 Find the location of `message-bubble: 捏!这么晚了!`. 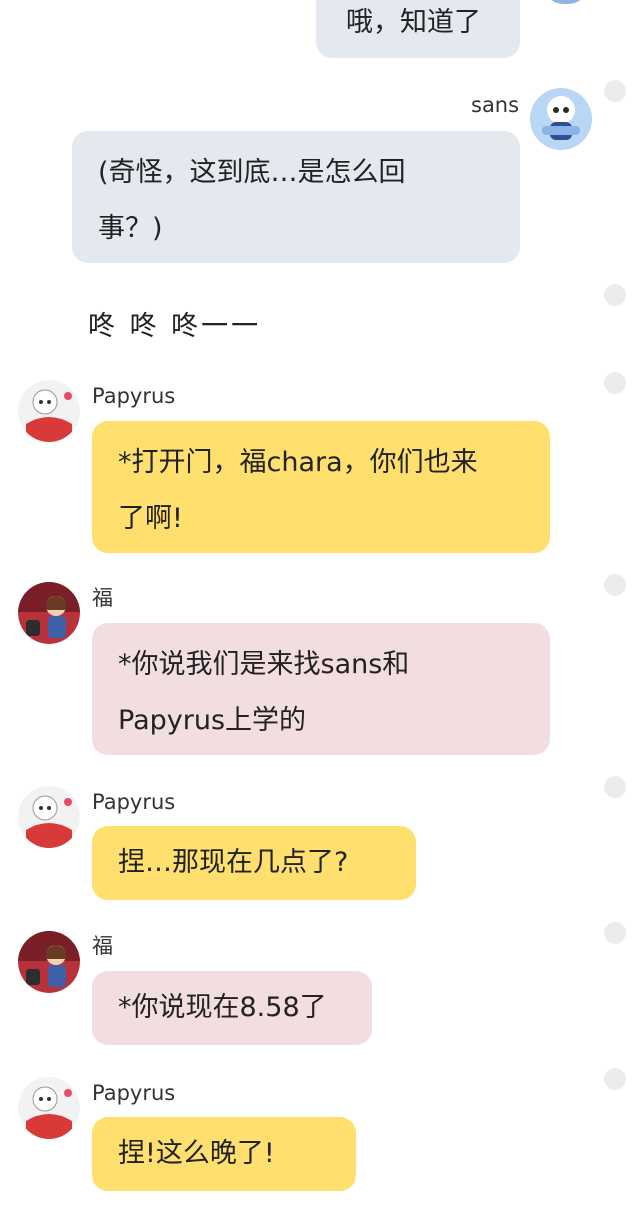

message-bubble: 捏!这么晚了! is located at coordinates (224, 1154).